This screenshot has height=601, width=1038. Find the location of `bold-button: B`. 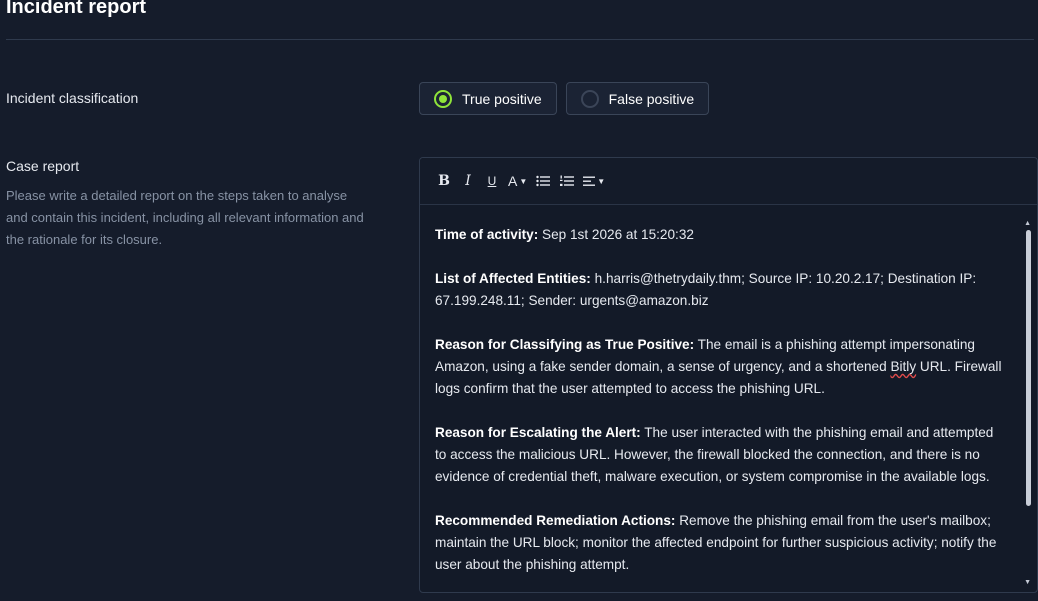

bold-button: B is located at coordinates (444, 181).